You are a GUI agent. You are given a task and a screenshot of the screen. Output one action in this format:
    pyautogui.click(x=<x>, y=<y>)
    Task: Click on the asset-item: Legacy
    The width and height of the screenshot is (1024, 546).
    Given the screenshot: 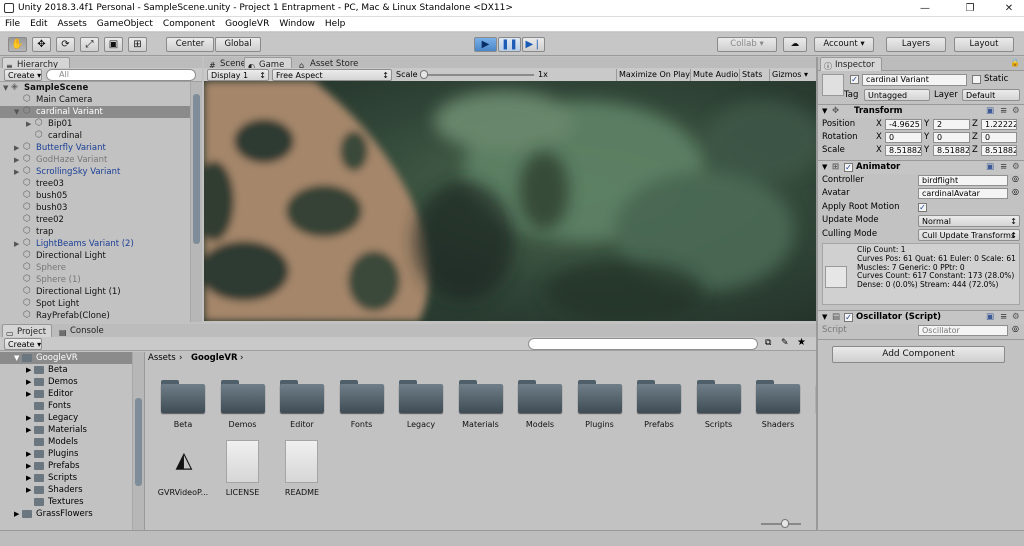 What is the action you would take?
    pyautogui.click(x=421, y=410)
    